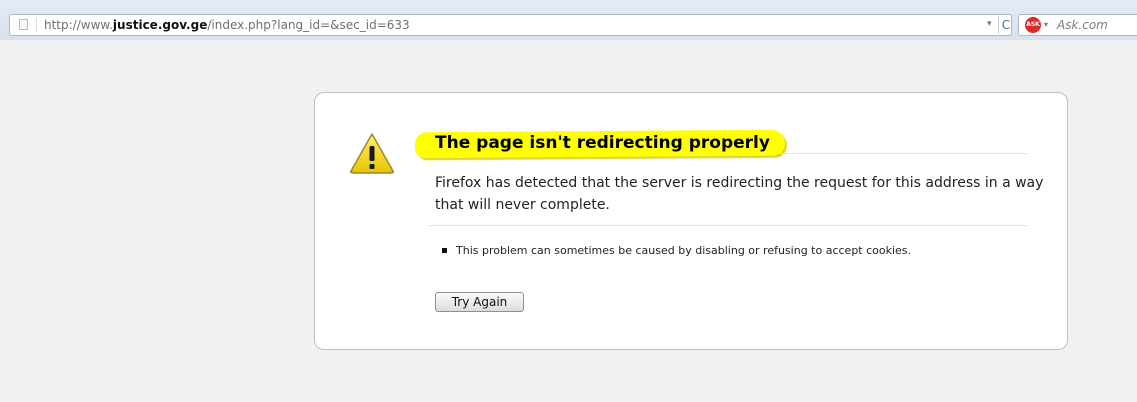 This screenshot has height=402, width=1137. I want to click on divider-top, so click(728, 153).